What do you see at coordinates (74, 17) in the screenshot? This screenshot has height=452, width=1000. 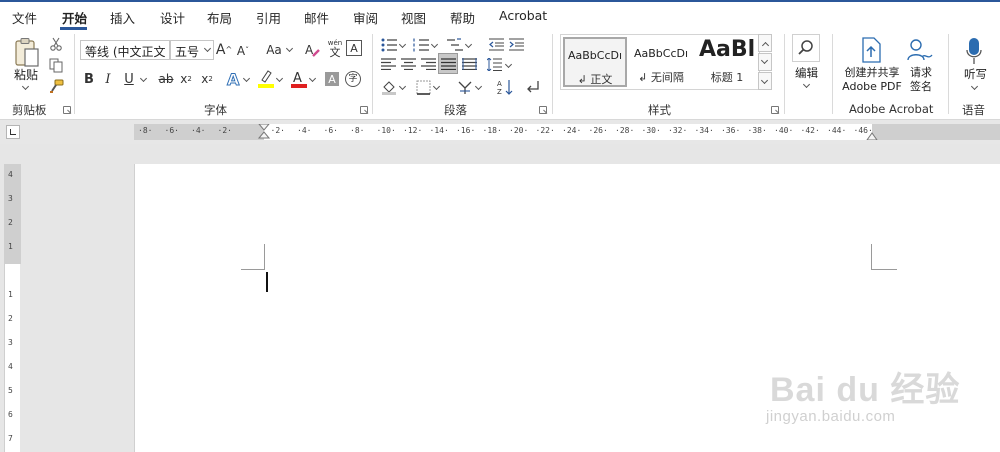 I see `tab-home: 开始` at bounding box center [74, 17].